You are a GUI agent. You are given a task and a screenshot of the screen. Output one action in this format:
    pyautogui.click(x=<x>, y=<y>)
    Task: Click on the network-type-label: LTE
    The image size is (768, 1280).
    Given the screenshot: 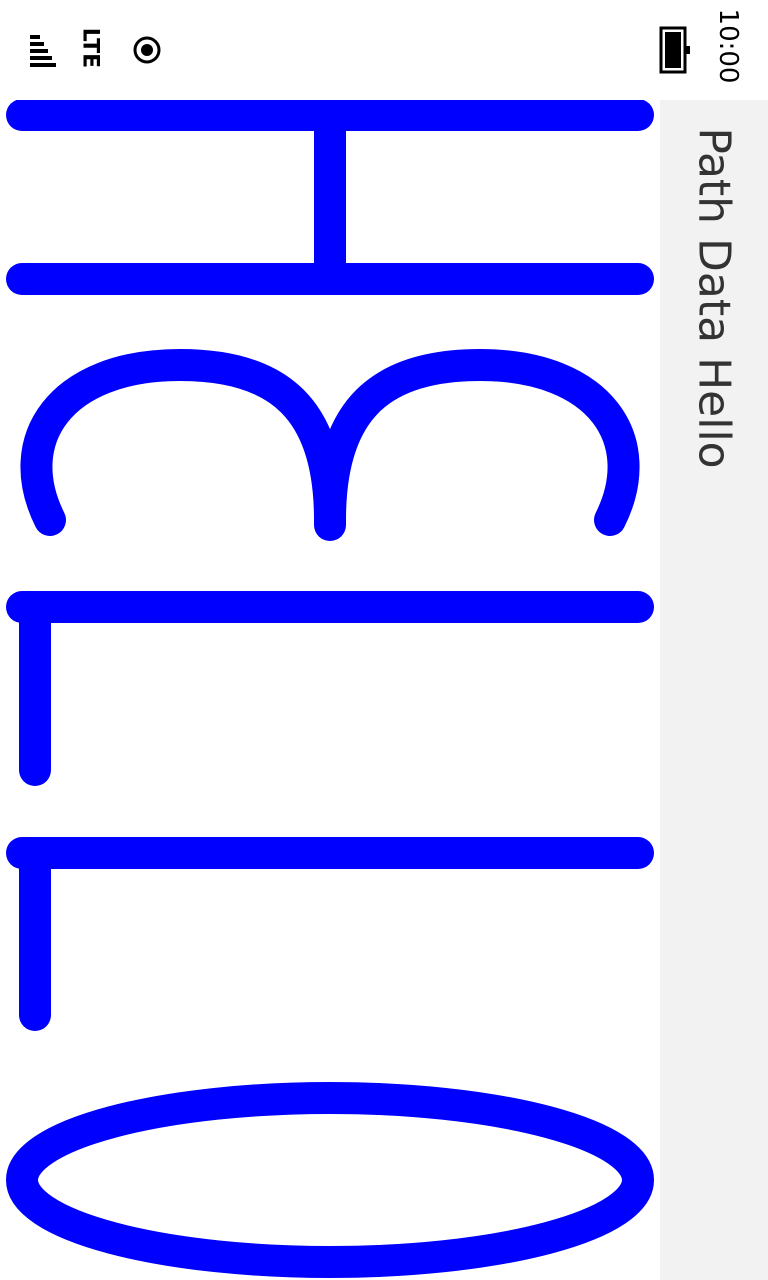 What is the action you would take?
    pyautogui.click(x=90, y=48)
    